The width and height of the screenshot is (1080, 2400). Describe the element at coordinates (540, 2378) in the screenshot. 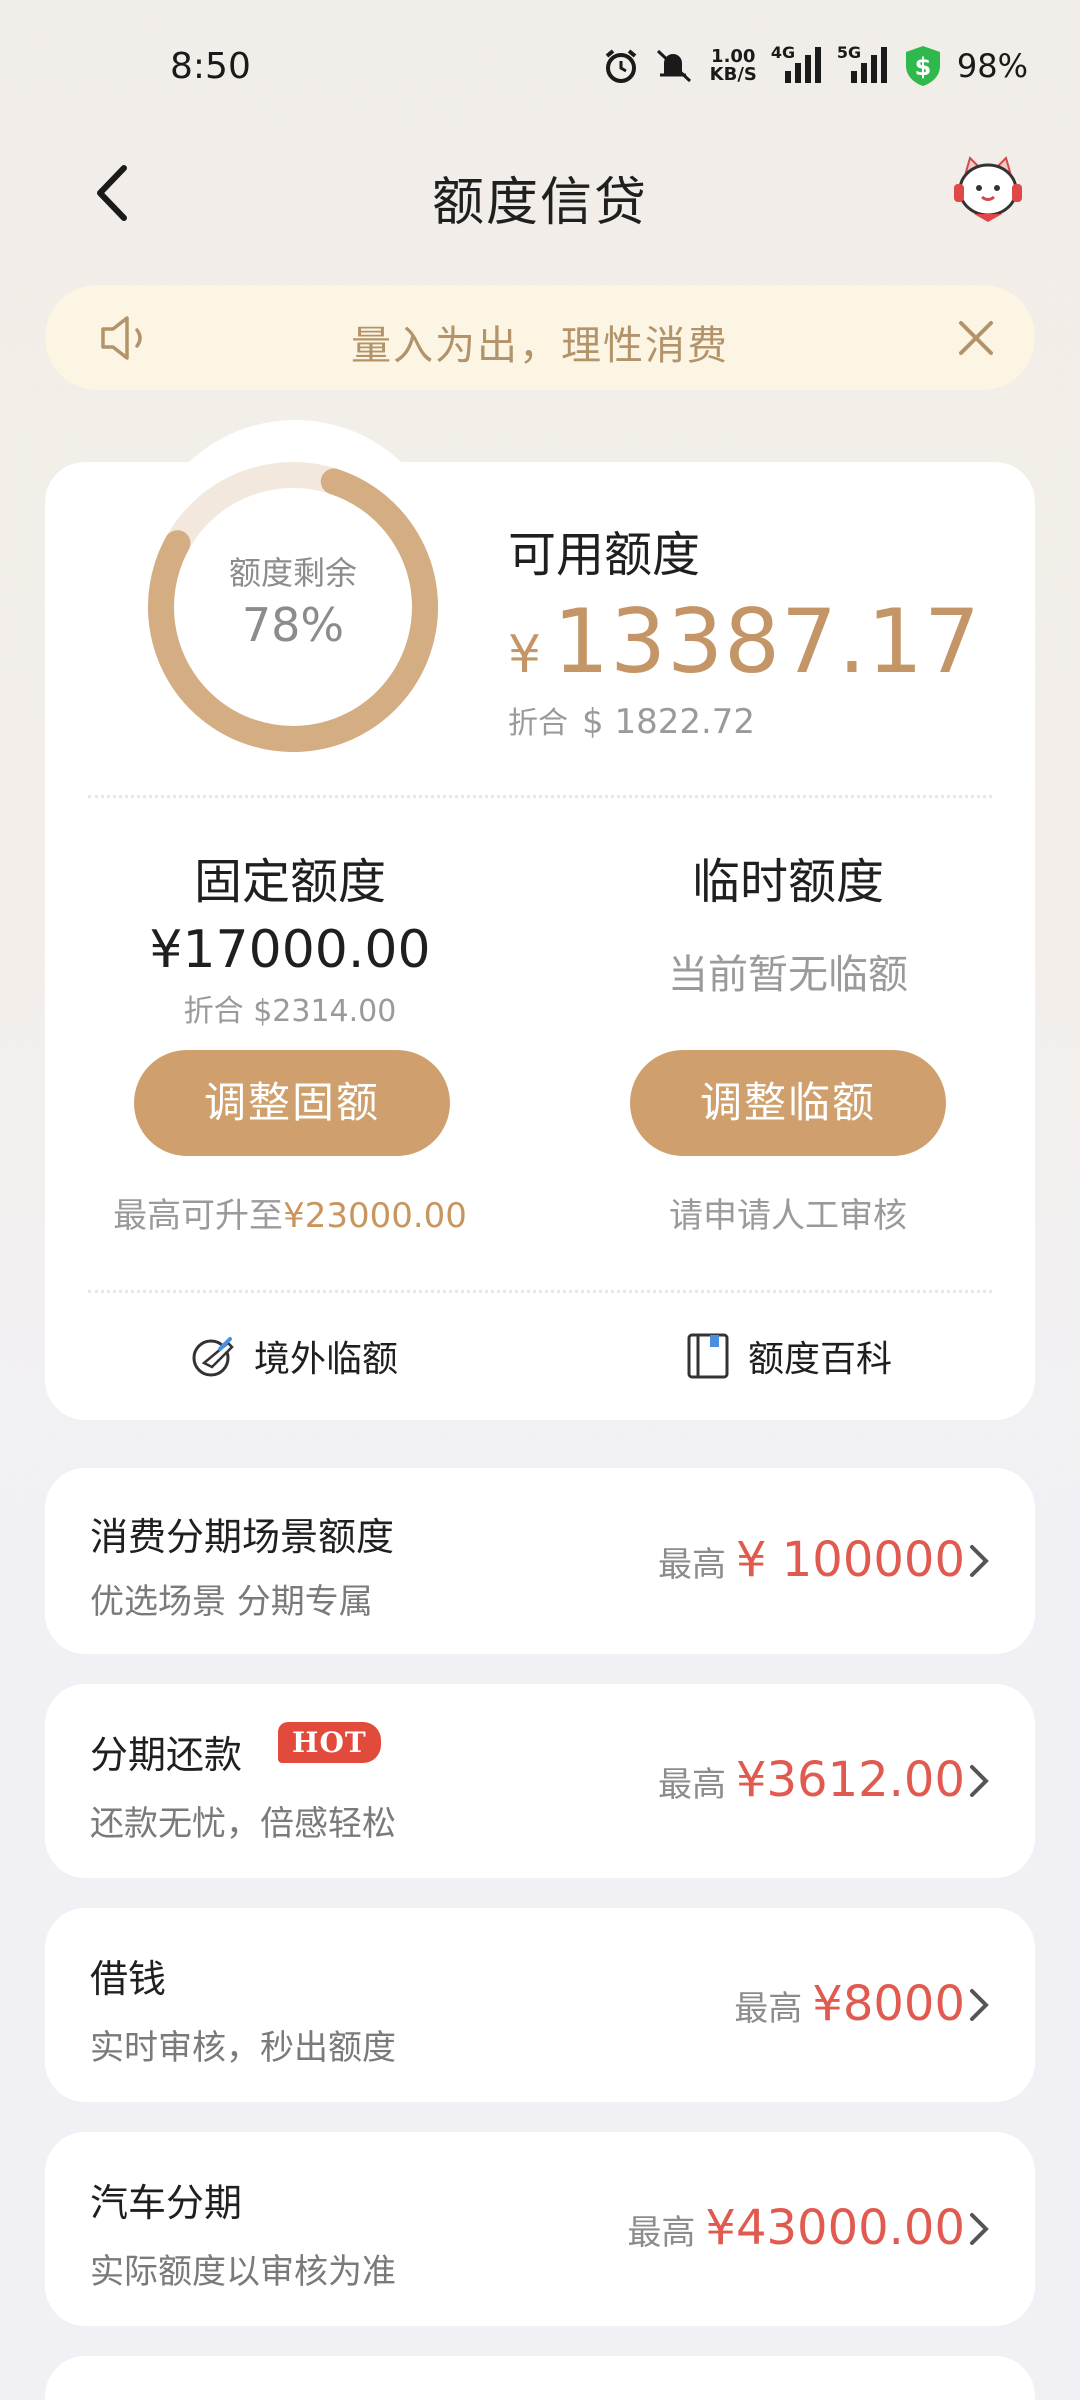

I see `product-row-partial` at that location.